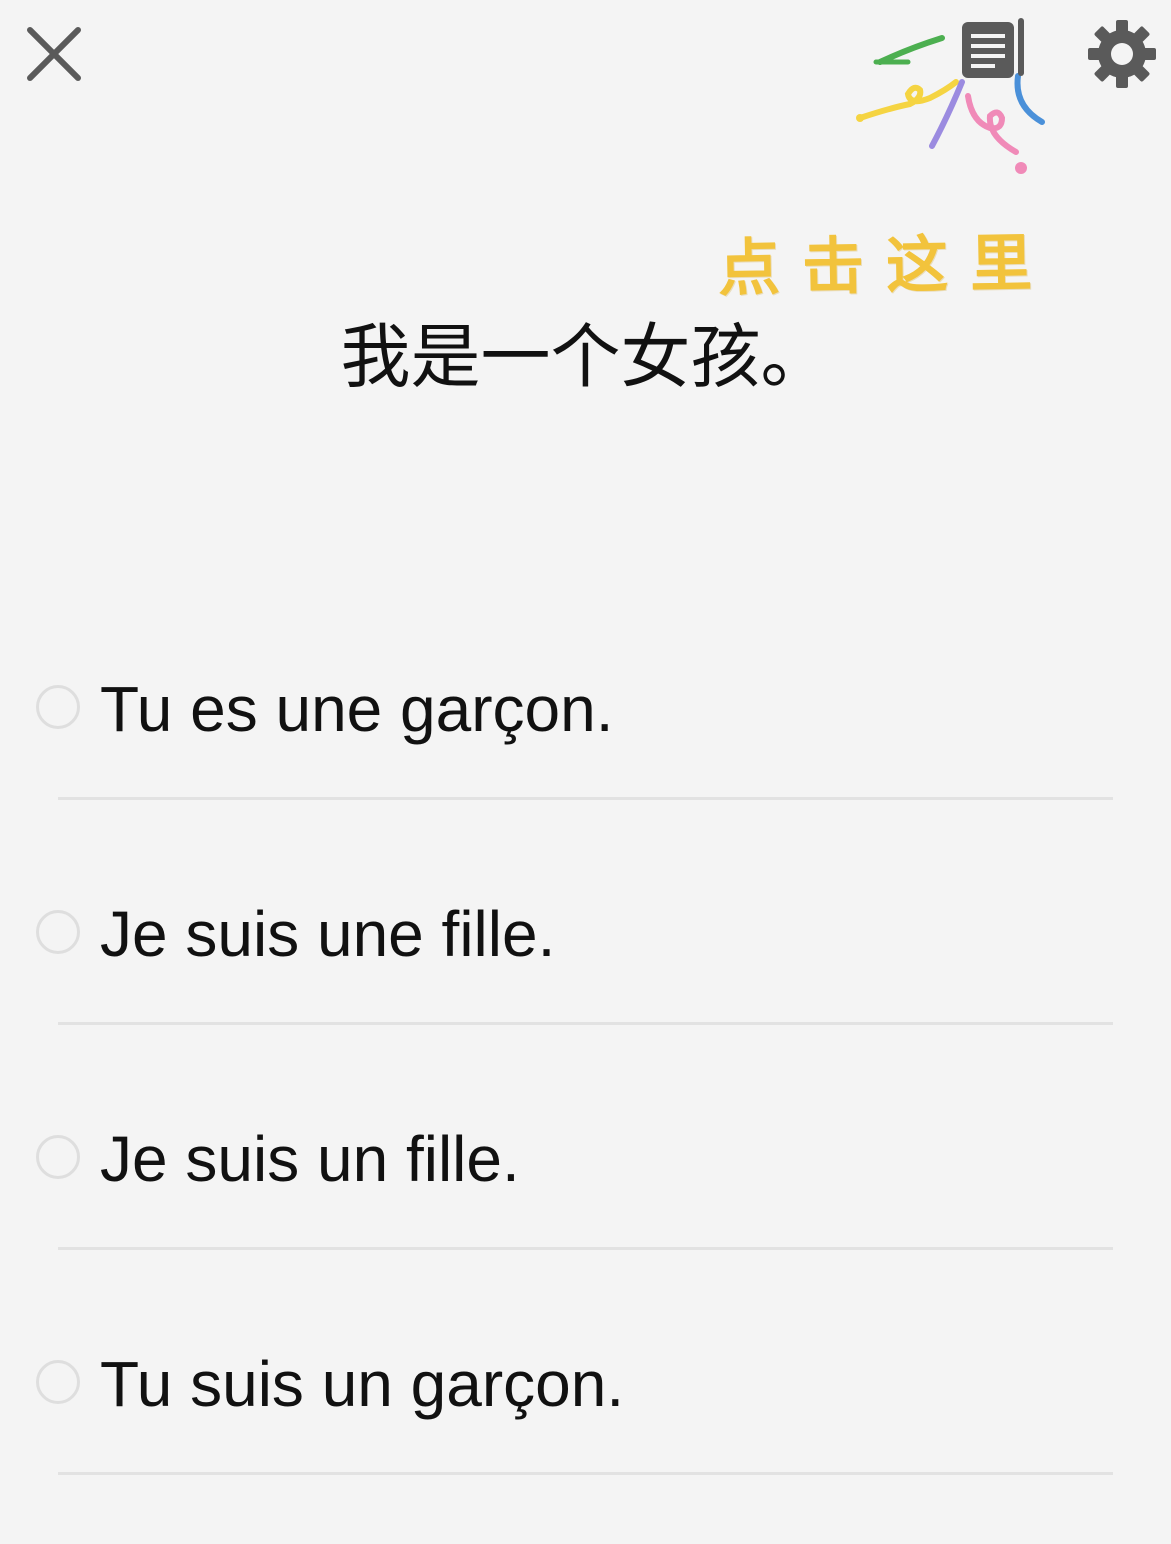  I want to click on question-prompt: 我是一个女孩。, so click(585, 357).